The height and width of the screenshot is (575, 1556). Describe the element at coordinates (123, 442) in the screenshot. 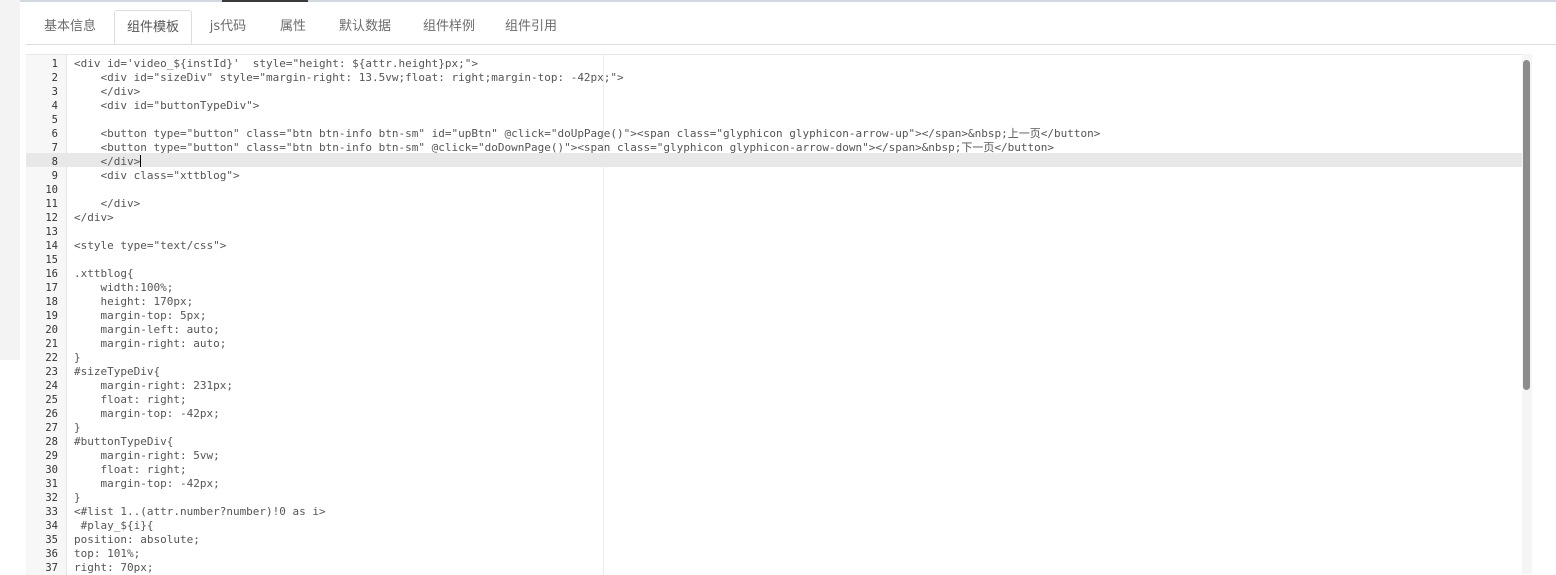

I see `code-line-text: #buttonTypeDiv{` at that location.